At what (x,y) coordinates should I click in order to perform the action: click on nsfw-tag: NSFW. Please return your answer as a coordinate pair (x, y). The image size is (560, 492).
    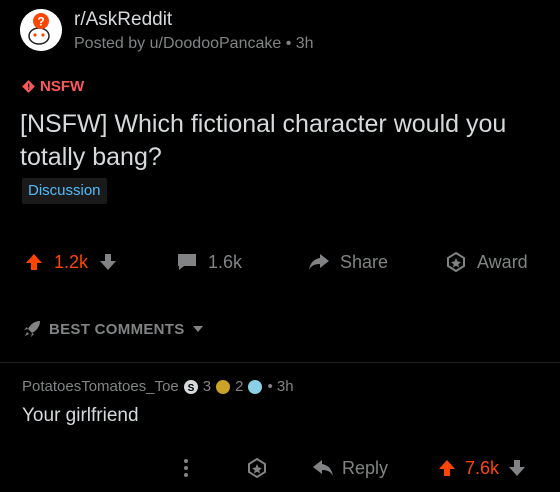
    Looking at the image, I should click on (53, 86).